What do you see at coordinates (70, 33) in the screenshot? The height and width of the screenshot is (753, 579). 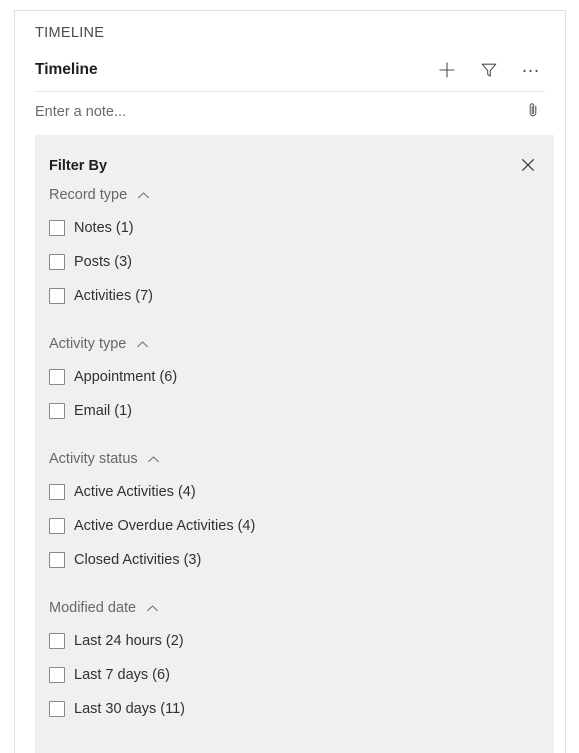 I see `section-eyebrow-label: TIMELINE` at bounding box center [70, 33].